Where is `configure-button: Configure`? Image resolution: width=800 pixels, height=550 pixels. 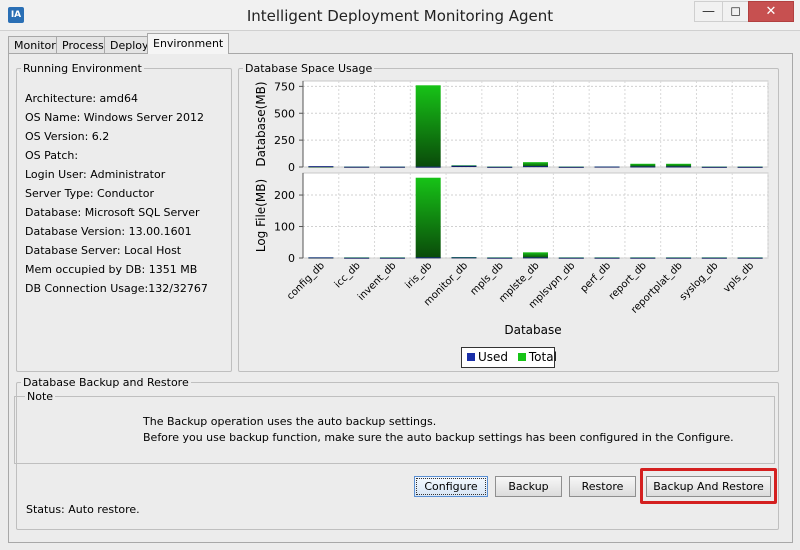
configure-button: Configure is located at coordinates (451, 486).